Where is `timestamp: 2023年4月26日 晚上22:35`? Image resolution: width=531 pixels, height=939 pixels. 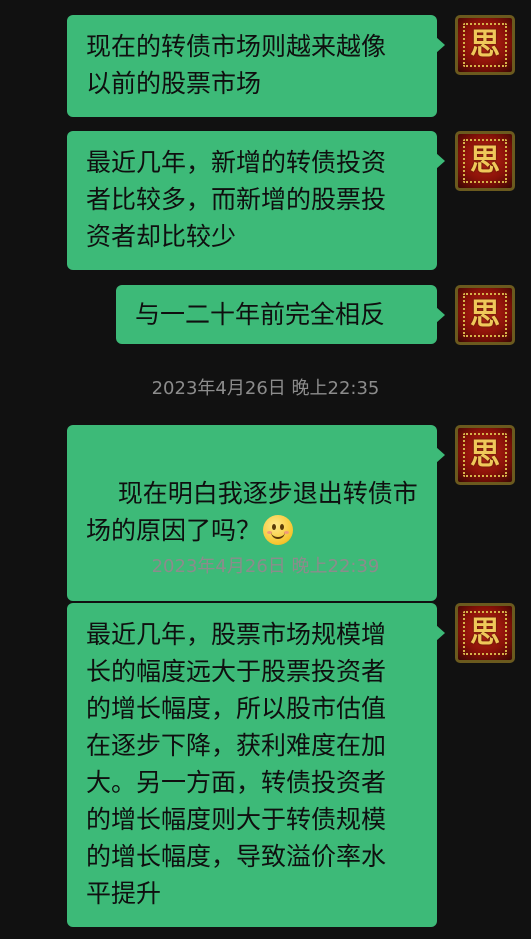 timestamp: 2023年4月26日 晚上22:35 is located at coordinates (265, 388).